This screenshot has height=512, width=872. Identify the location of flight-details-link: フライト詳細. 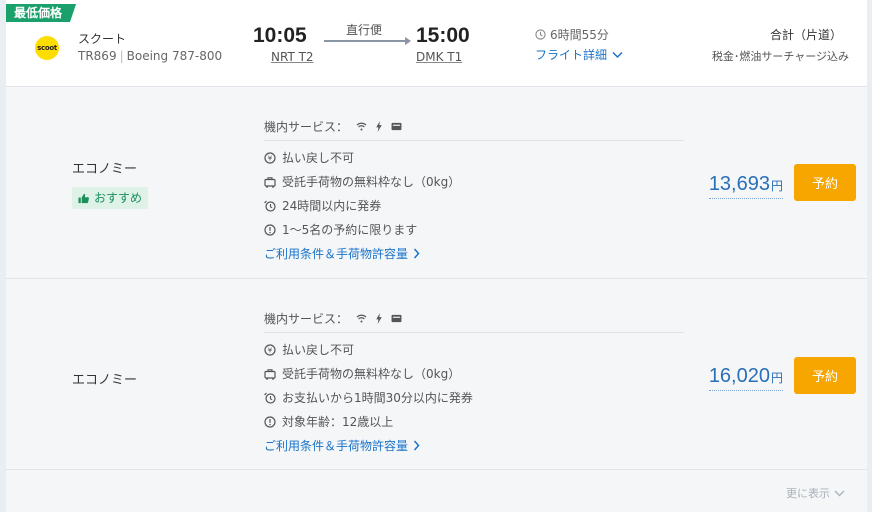
(579, 54).